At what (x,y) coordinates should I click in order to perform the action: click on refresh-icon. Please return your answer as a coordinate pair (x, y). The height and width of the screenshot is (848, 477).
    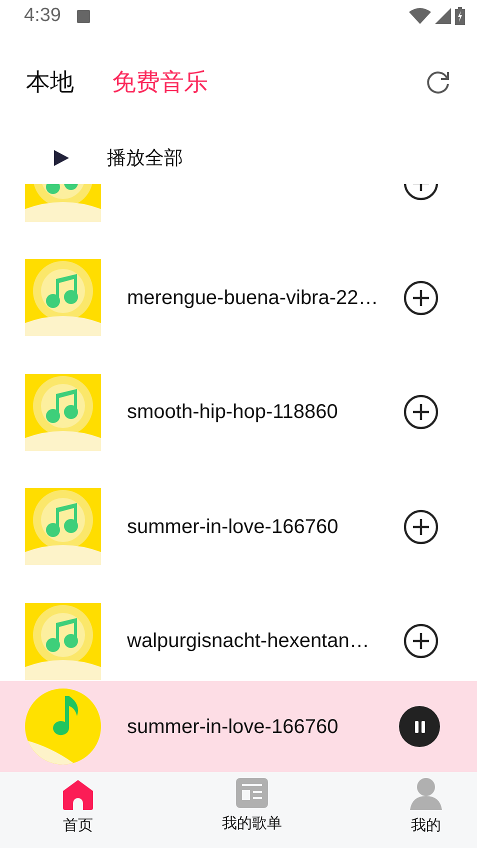
    Looking at the image, I should click on (438, 82).